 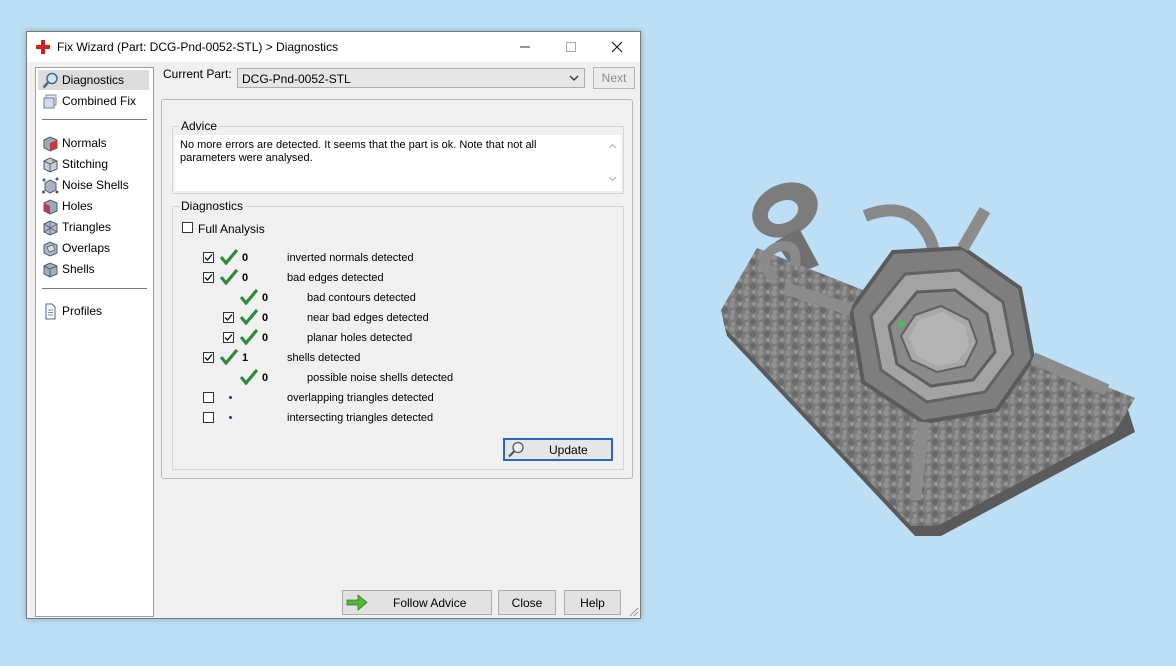 I want to click on close-button: Close, so click(x=527, y=602).